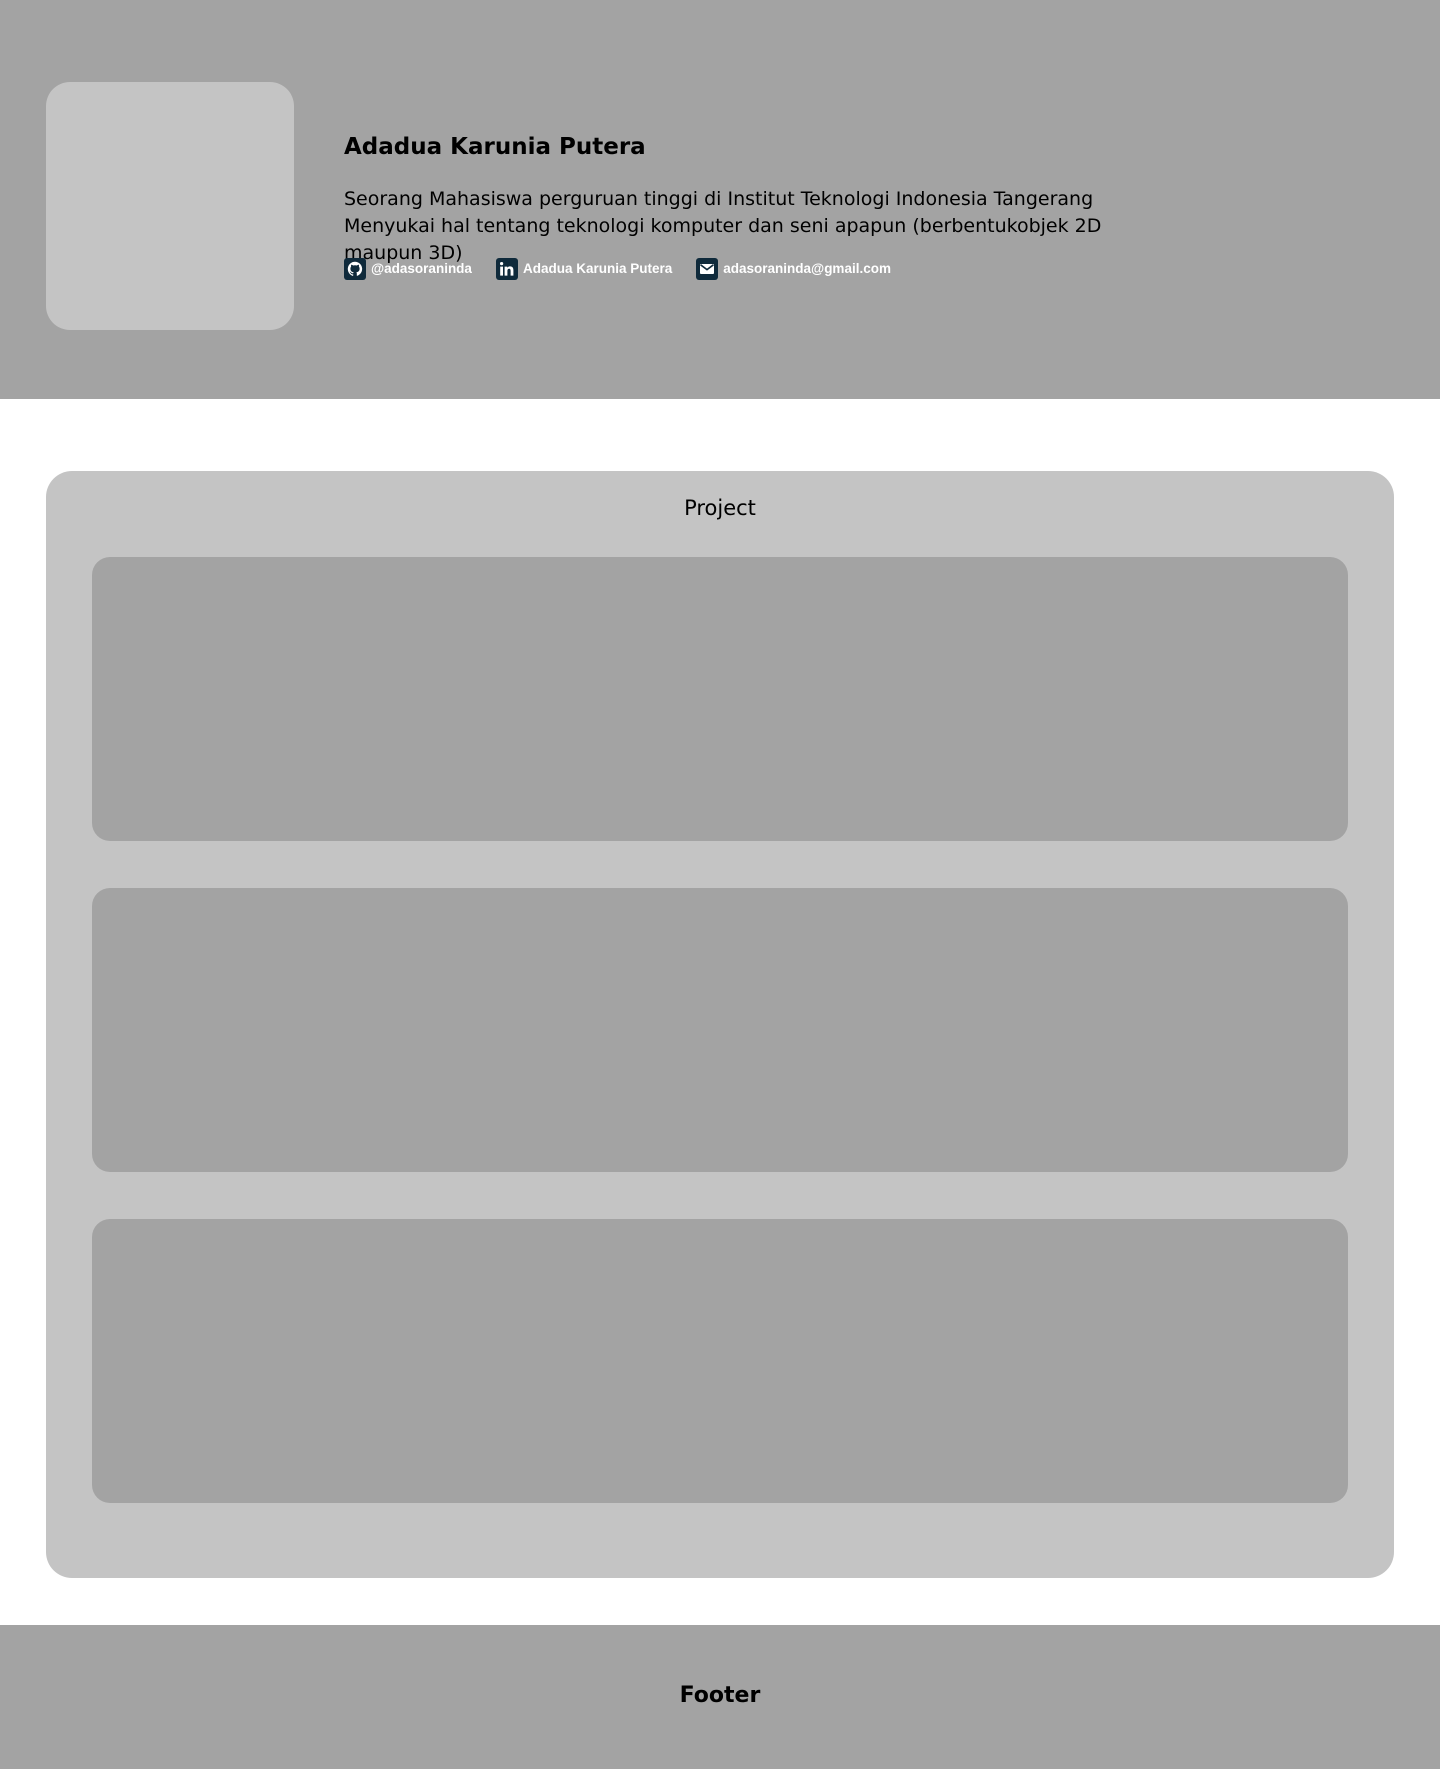  What do you see at coordinates (720, 508) in the screenshot?
I see `project-title: Project` at bounding box center [720, 508].